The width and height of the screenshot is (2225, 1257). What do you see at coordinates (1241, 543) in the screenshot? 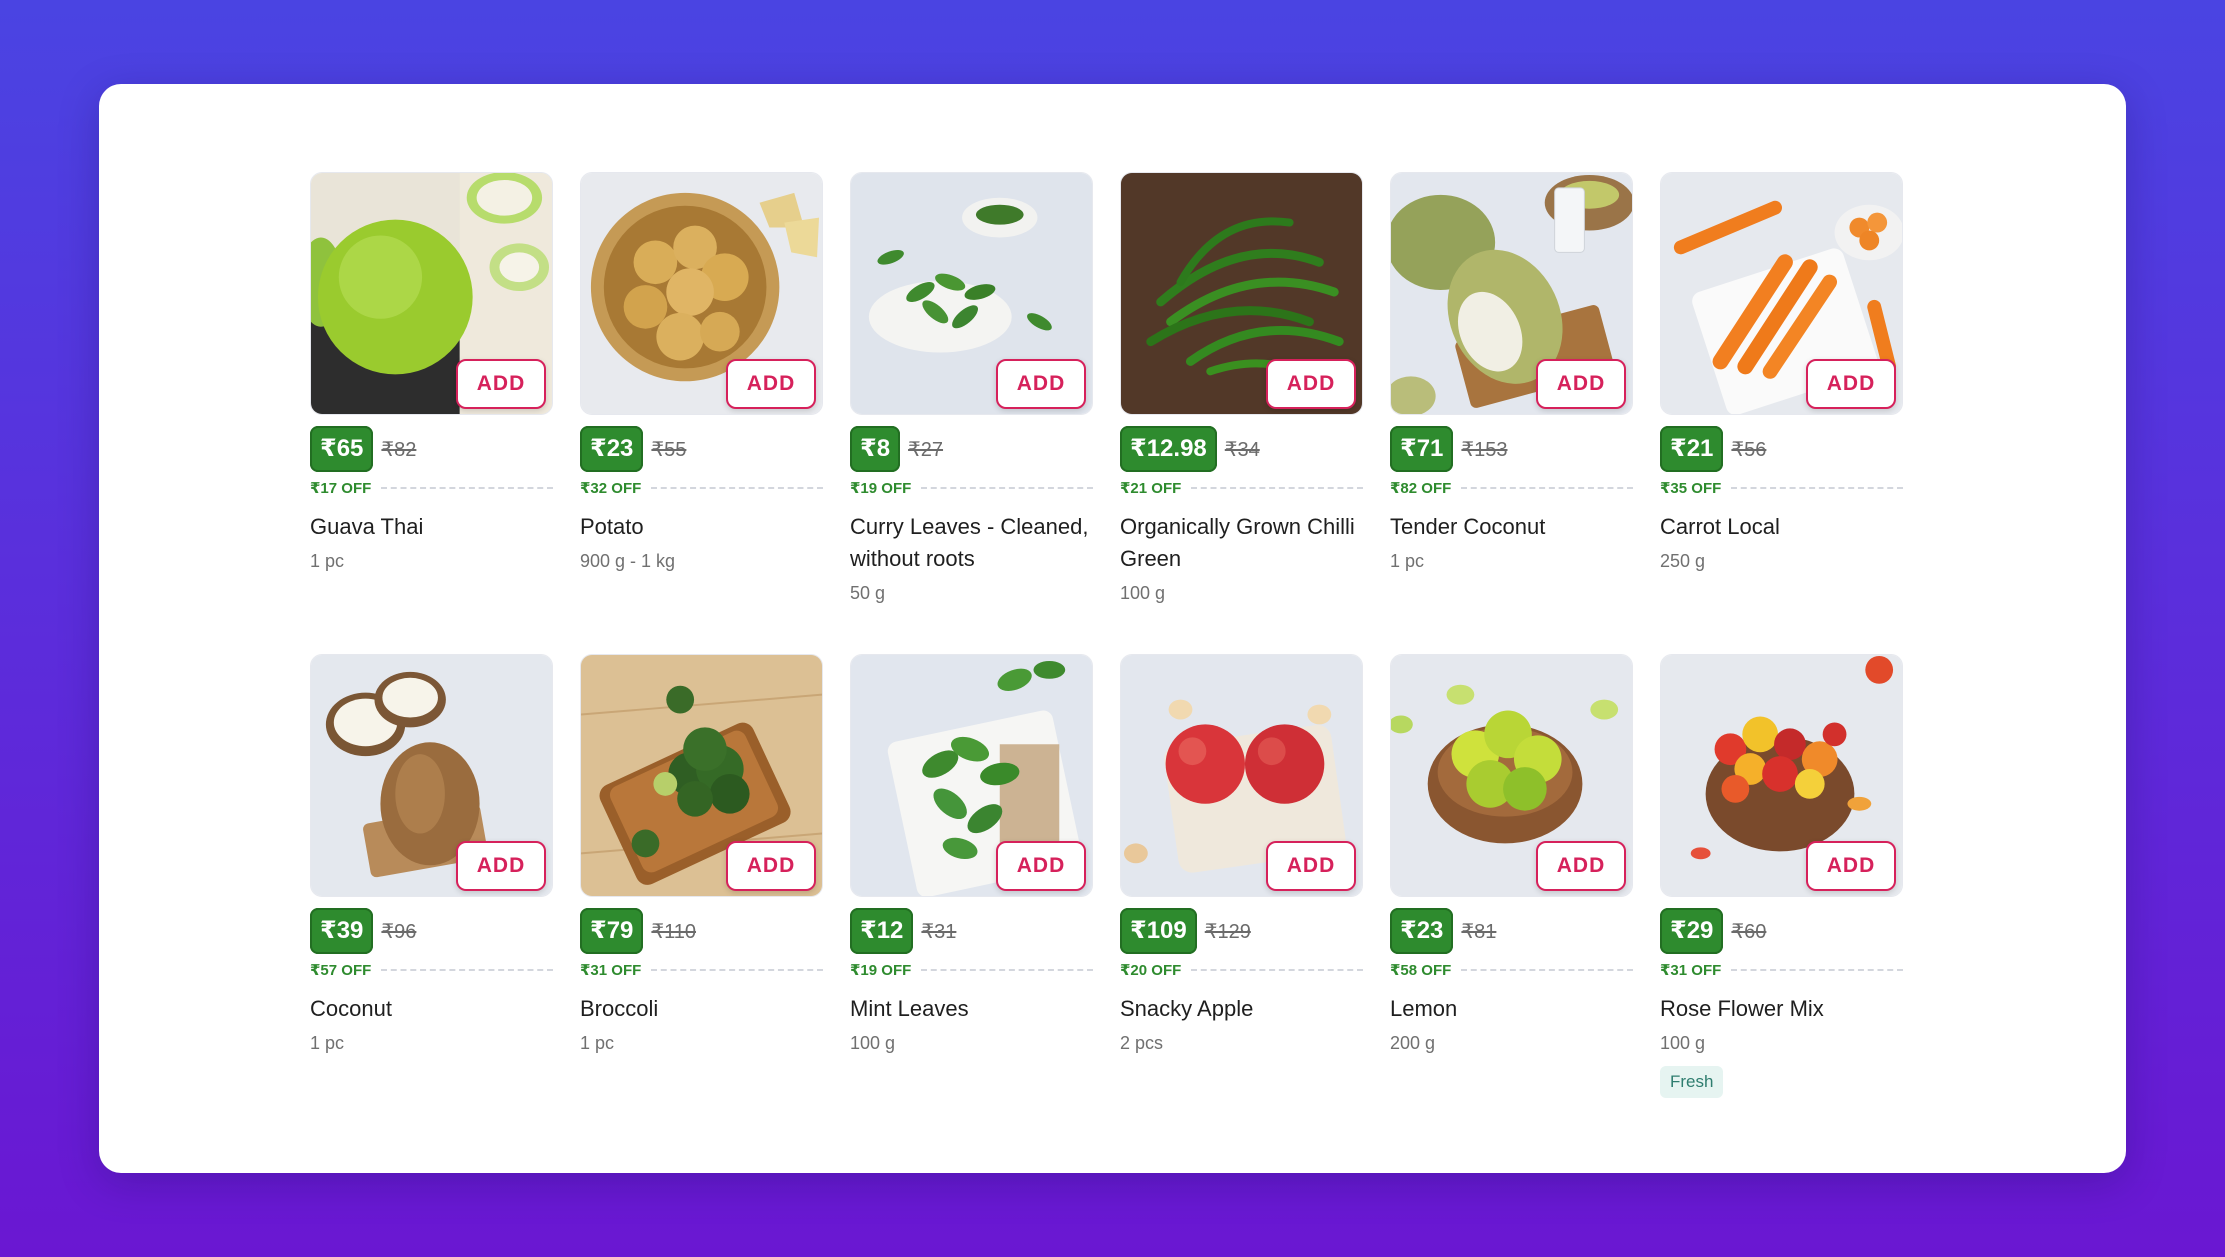
I see `product-name: Organically Grown Chilli Green` at bounding box center [1241, 543].